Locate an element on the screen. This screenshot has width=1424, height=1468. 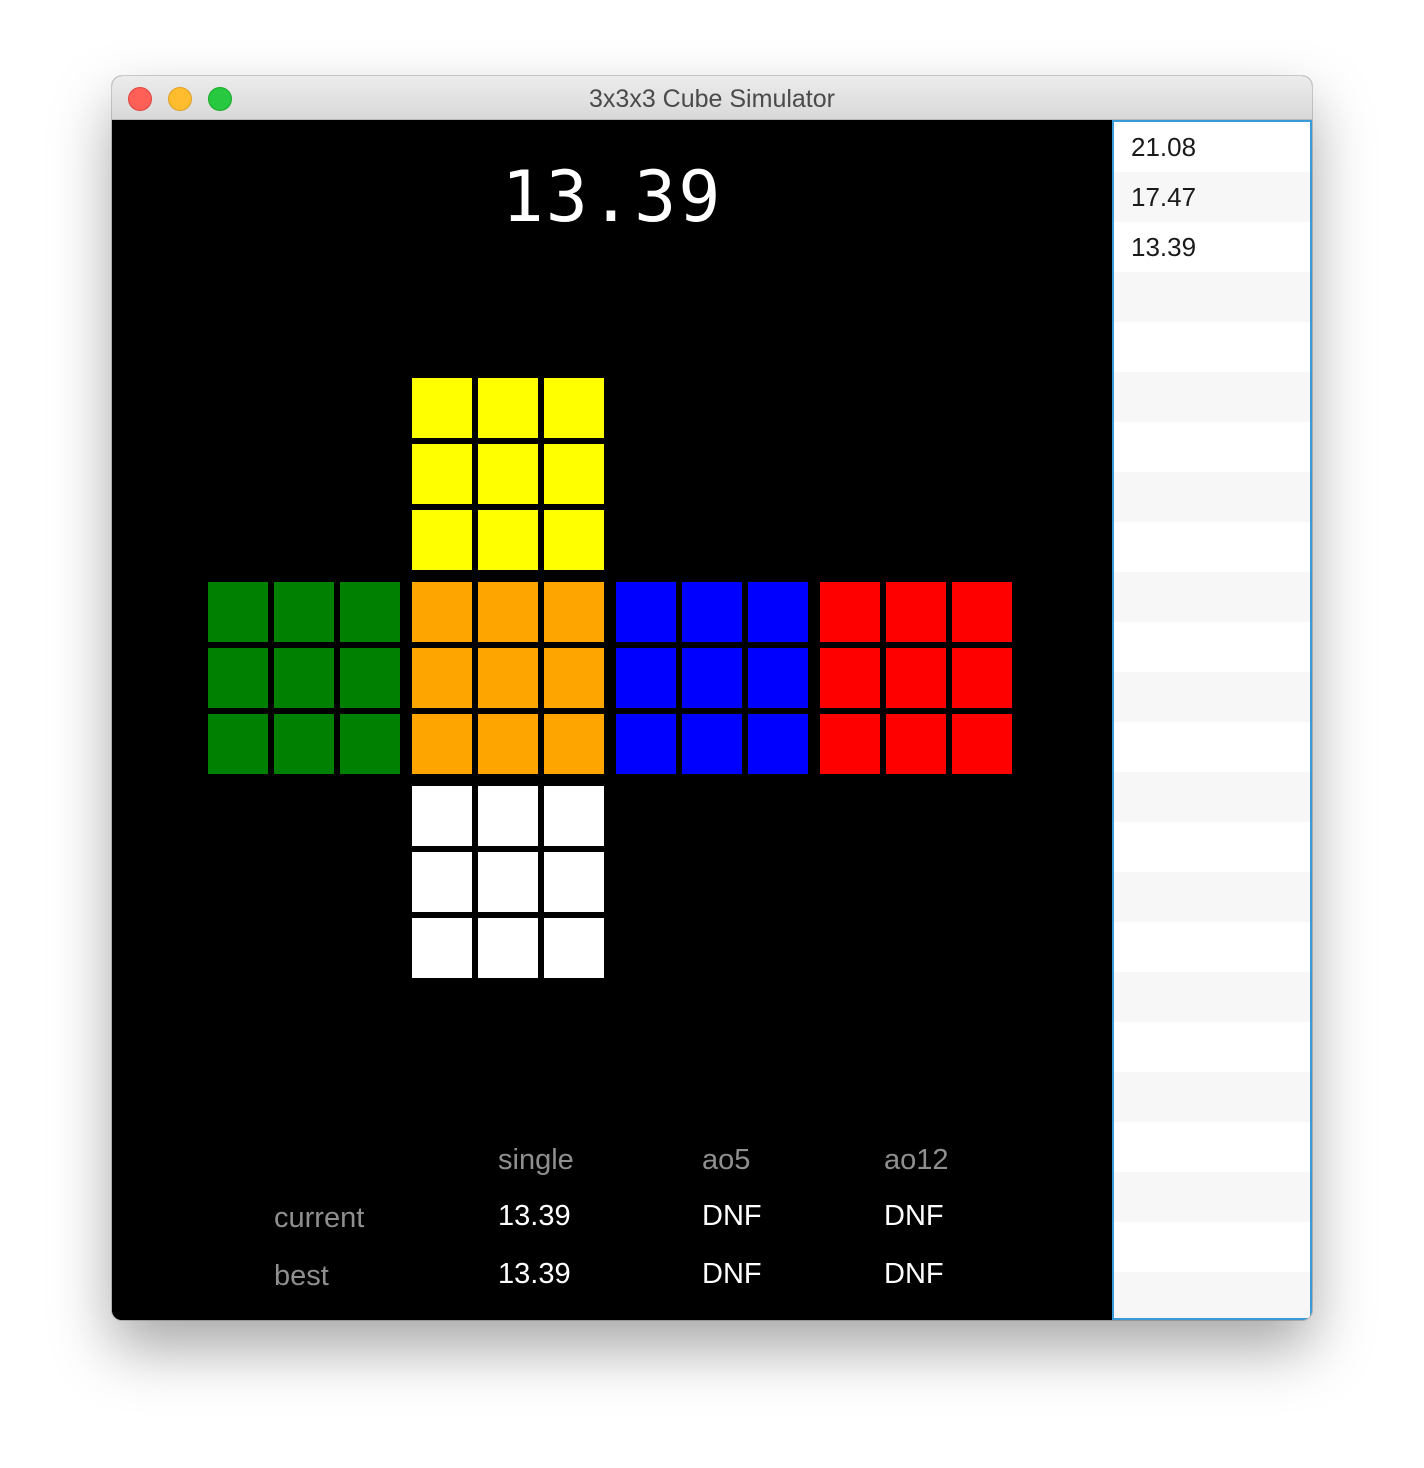
stats-best-single: 13.39 is located at coordinates (534, 1274).